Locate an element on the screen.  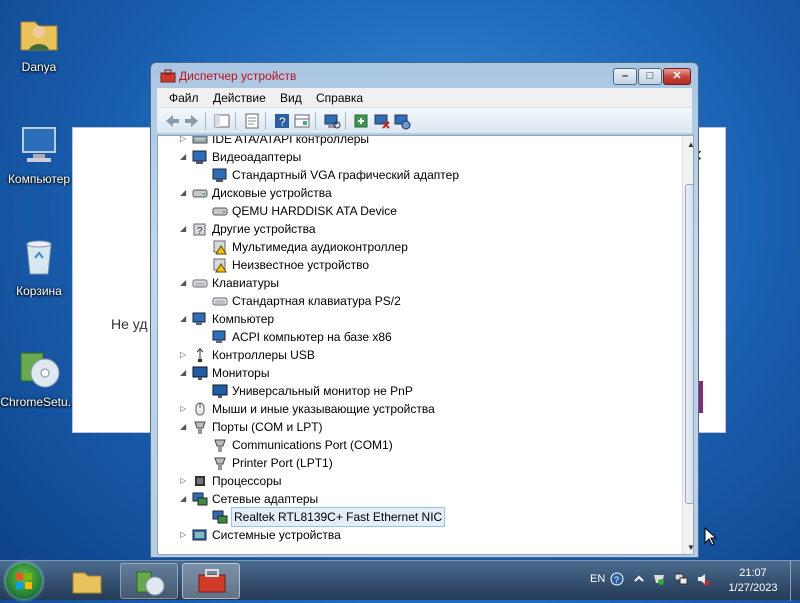
disable-device-icon is located at coordinates (382, 121).